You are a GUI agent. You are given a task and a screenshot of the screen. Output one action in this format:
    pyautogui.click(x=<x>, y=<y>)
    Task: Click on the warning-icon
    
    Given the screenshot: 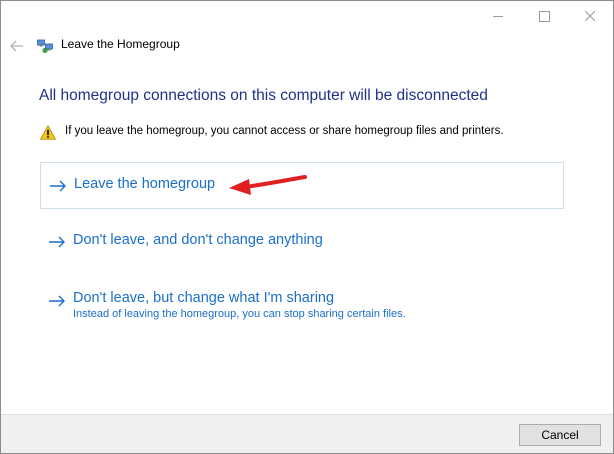 What is the action you would take?
    pyautogui.click(x=48, y=132)
    